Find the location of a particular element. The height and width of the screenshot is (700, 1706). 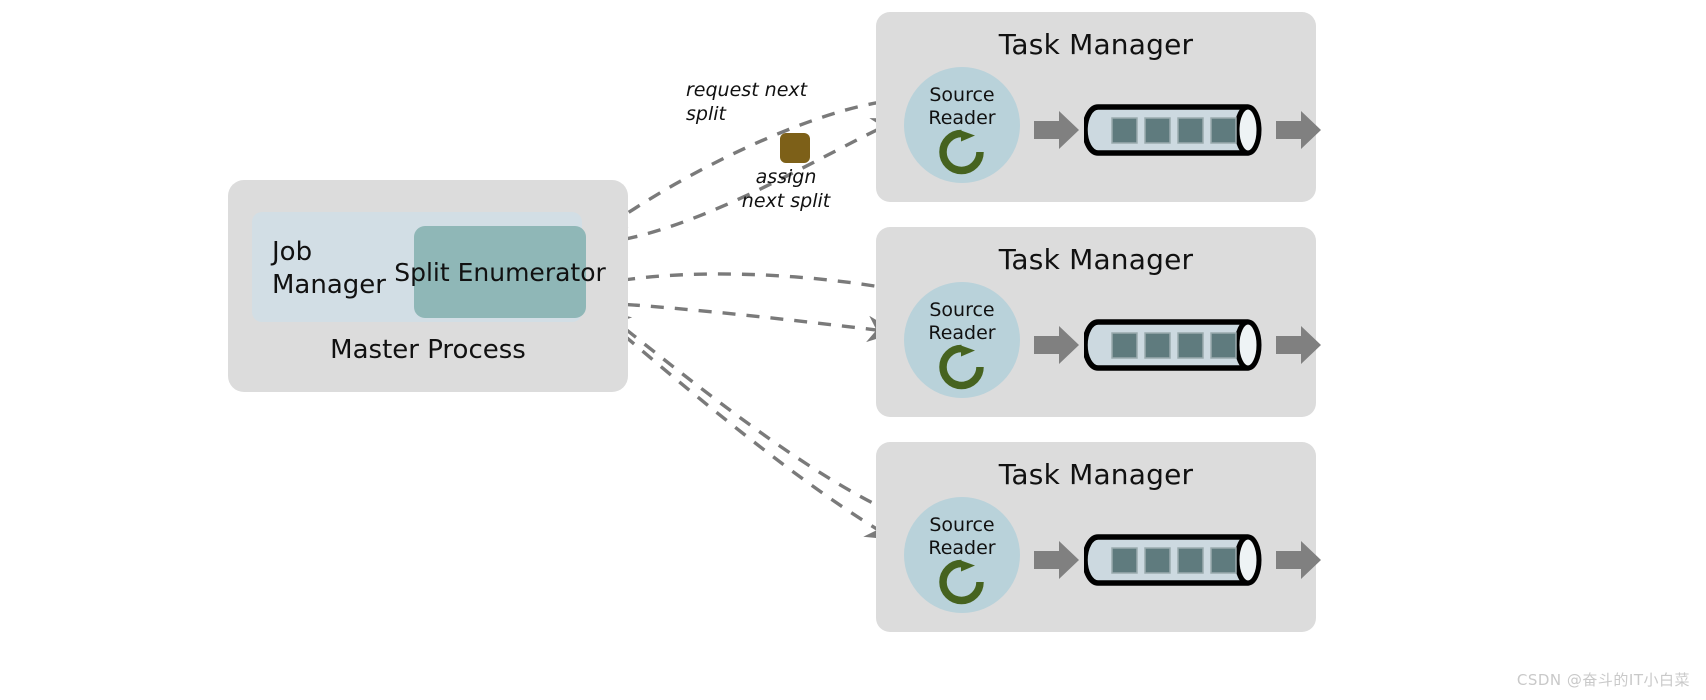

master-process-label: Master Process is located at coordinates (428, 350).